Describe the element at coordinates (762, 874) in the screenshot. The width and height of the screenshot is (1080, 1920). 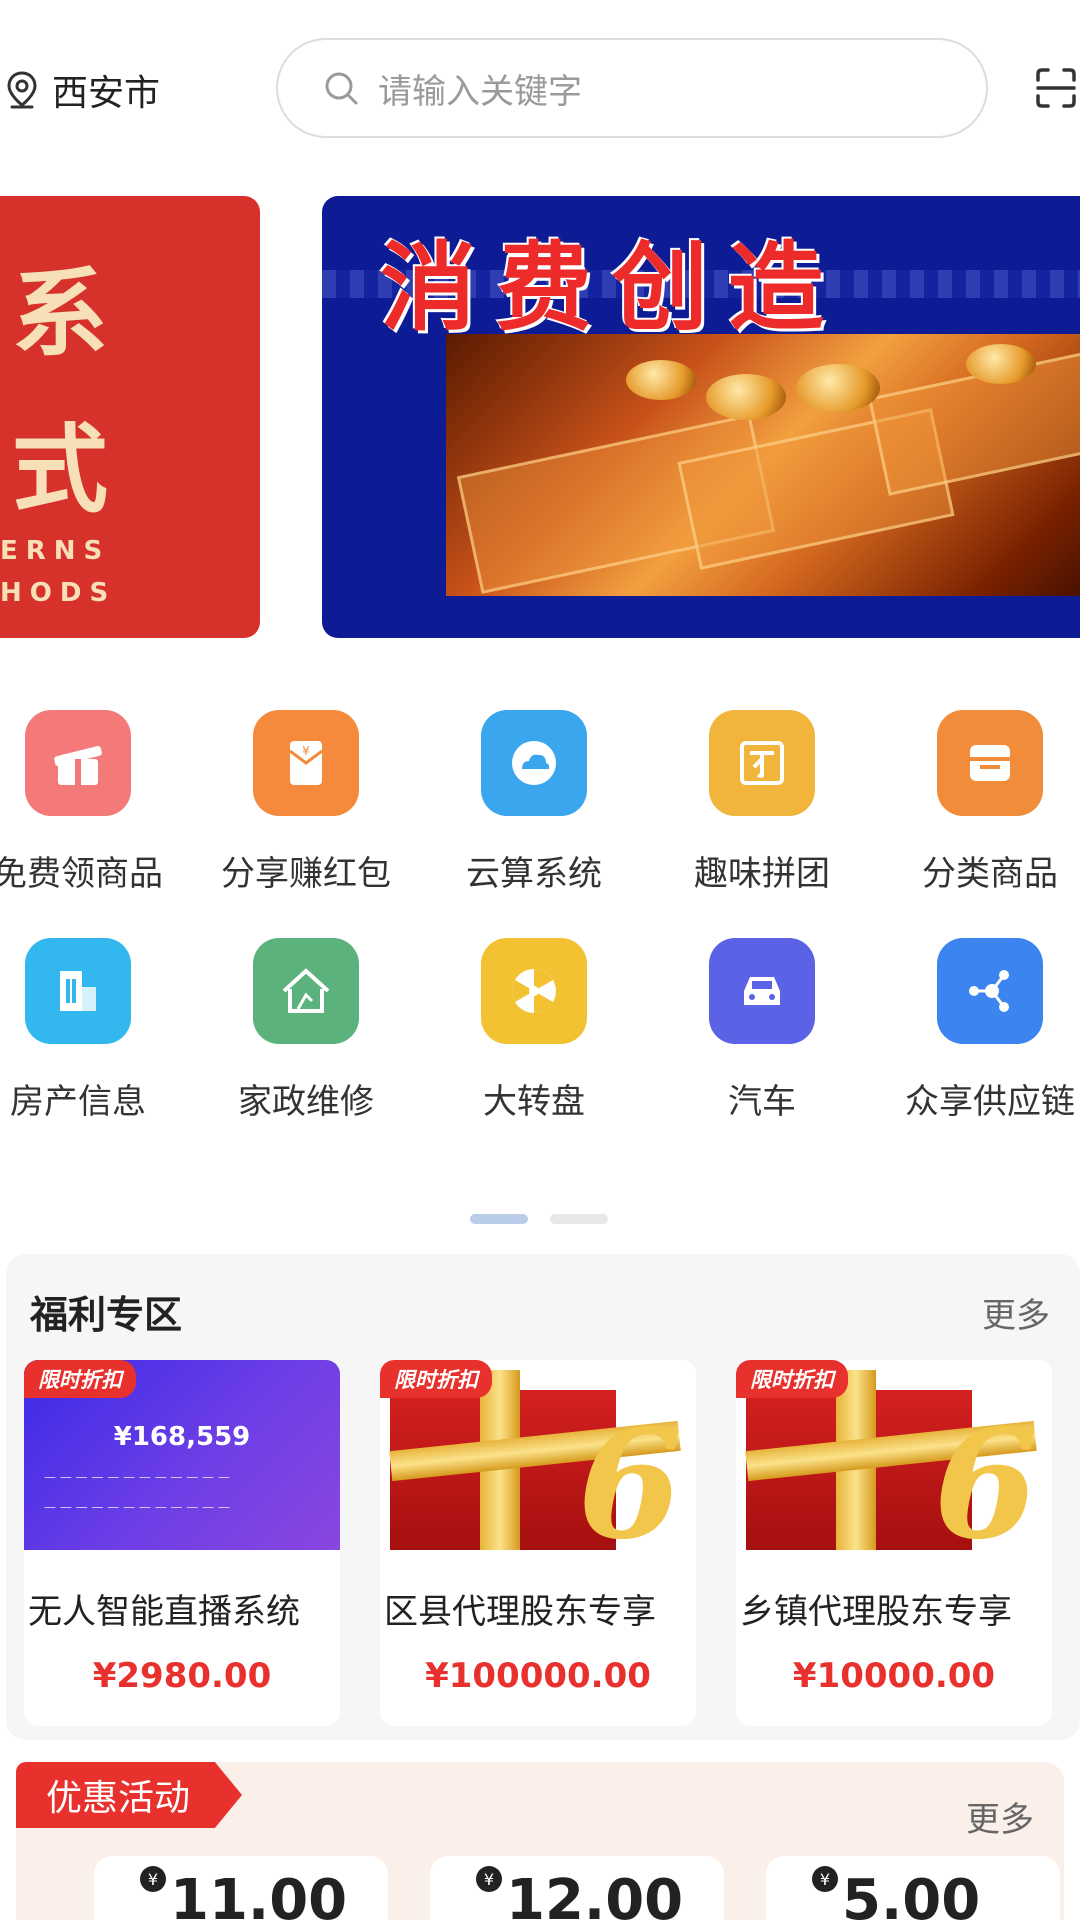
I see `grid-item-label: 趣味拼团` at that location.